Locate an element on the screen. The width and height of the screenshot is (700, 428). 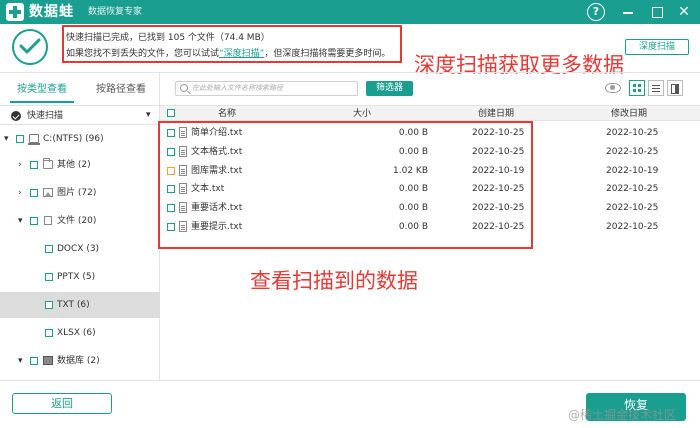
annotation-box-status is located at coordinates (232, 44).